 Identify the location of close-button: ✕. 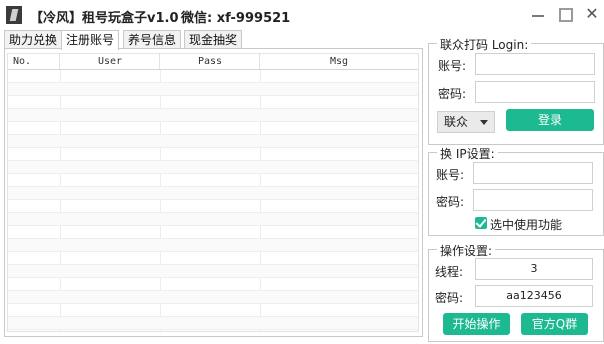
(592, 14).